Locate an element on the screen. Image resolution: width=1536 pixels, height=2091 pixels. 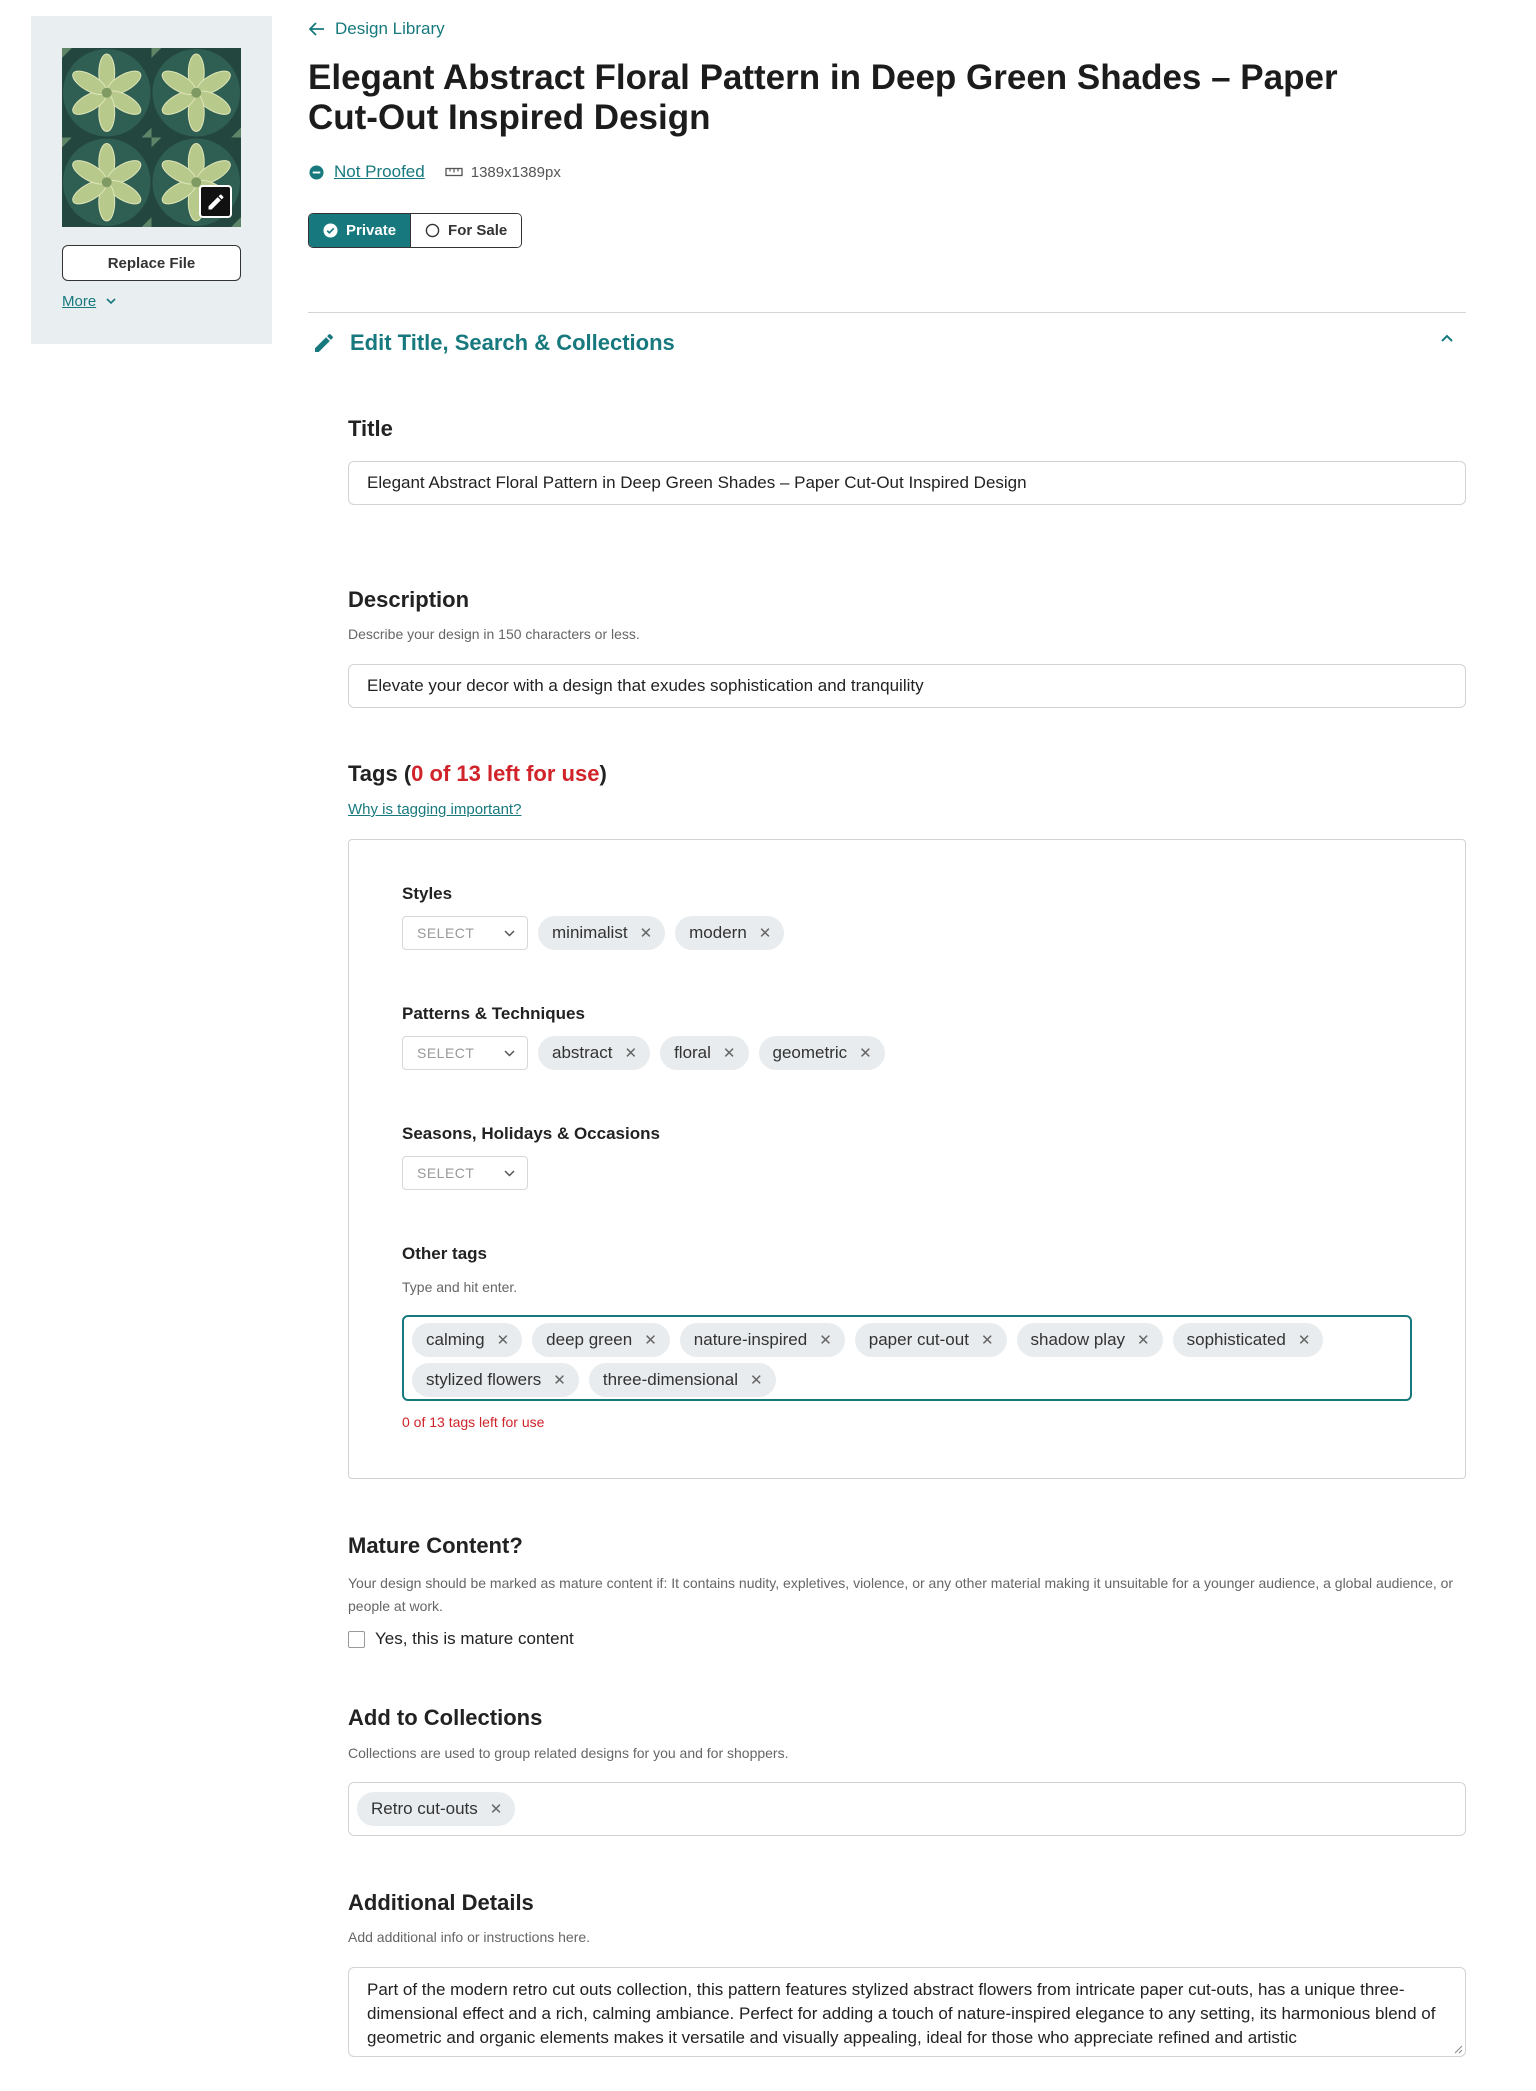
dimensions: 1389x1389px is located at coordinates (515, 172).